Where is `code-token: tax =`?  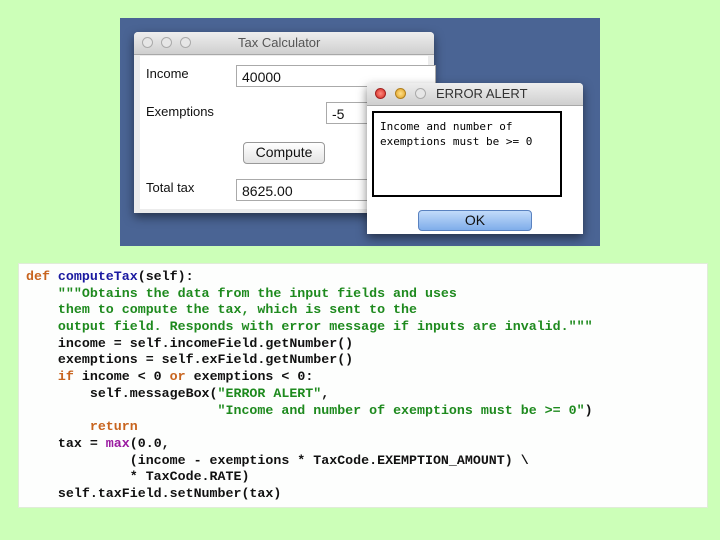 code-token: tax = is located at coordinates (66, 443).